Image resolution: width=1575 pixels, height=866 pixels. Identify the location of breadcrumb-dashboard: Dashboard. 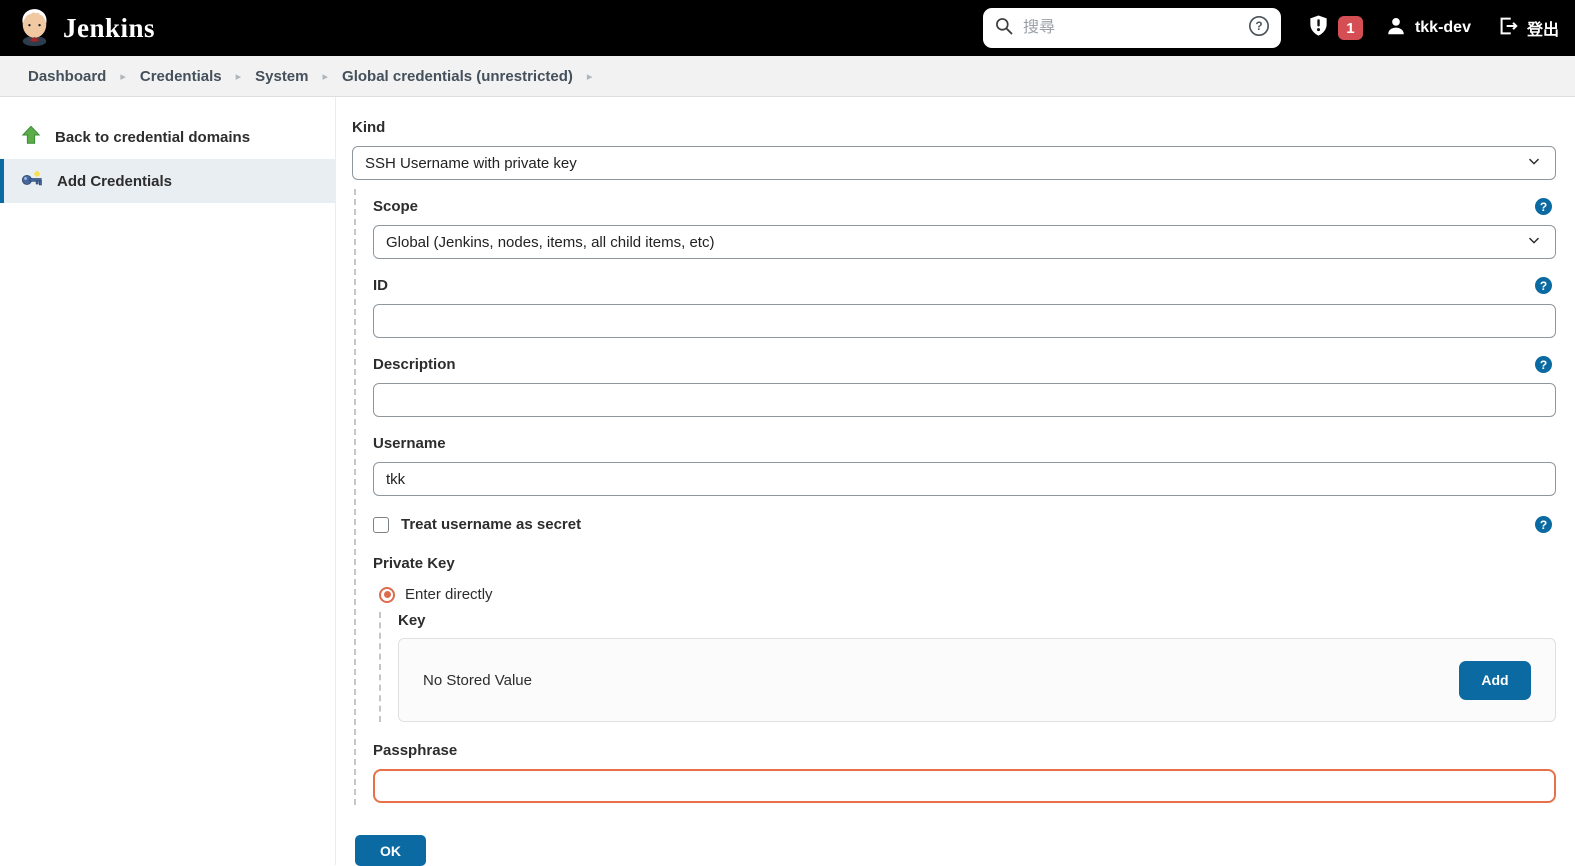
(67, 76).